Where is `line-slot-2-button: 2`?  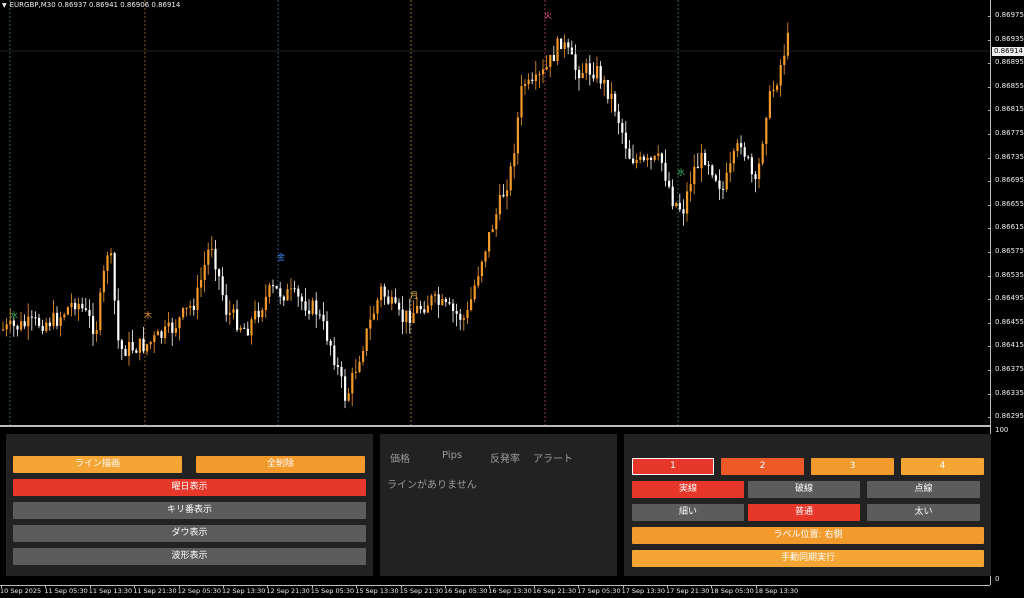 line-slot-2-button: 2 is located at coordinates (762, 466).